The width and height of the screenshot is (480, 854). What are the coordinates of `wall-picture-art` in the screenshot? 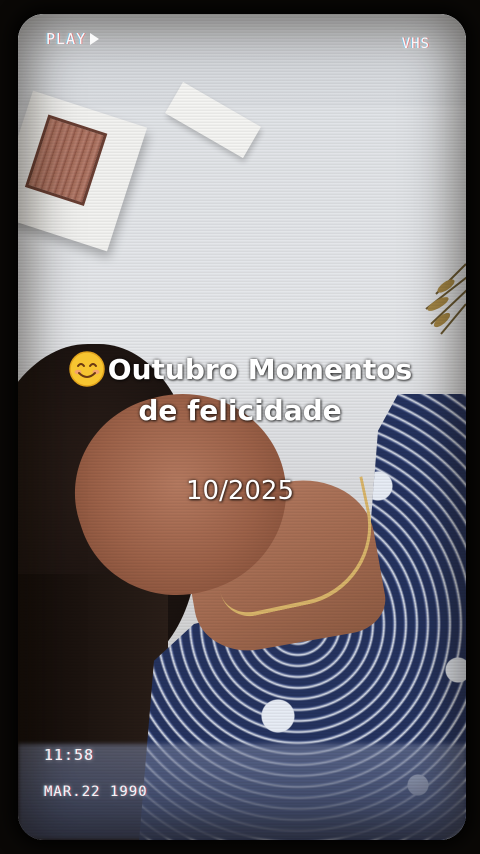 It's located at (66, 160).